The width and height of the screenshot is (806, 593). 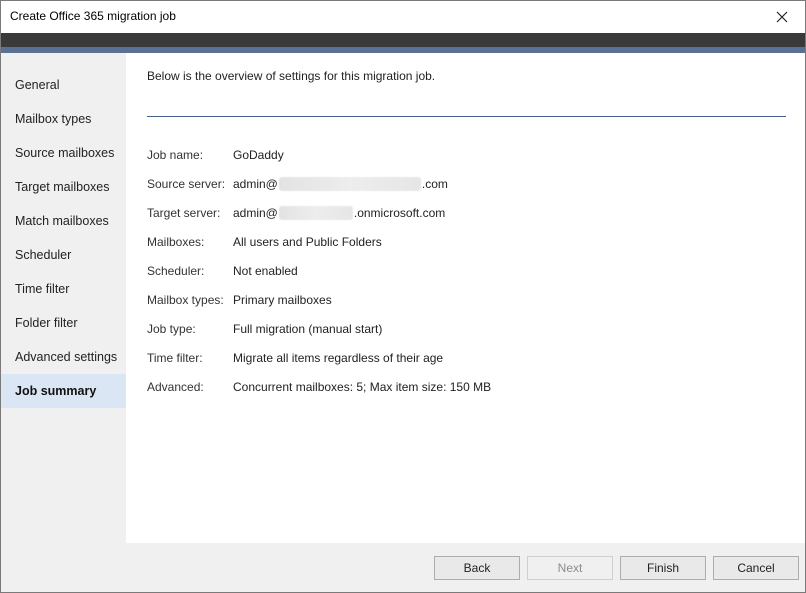 I want to click on summary-row-source-server: Source server: admin@ .com, so click(x=467, y=191).